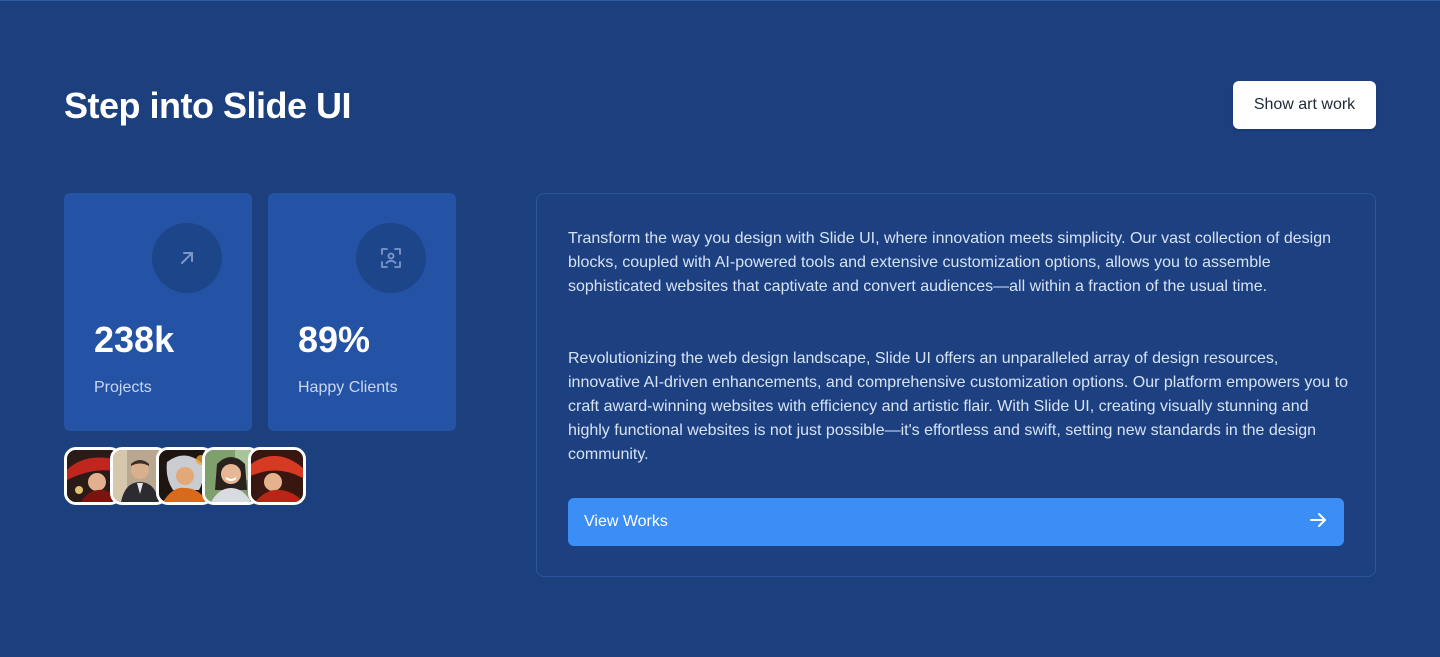  What do you see at coordinates (1318, 522) in the screenshot?
I see `arrow-right-icon` at bounding box center [1318, 522].